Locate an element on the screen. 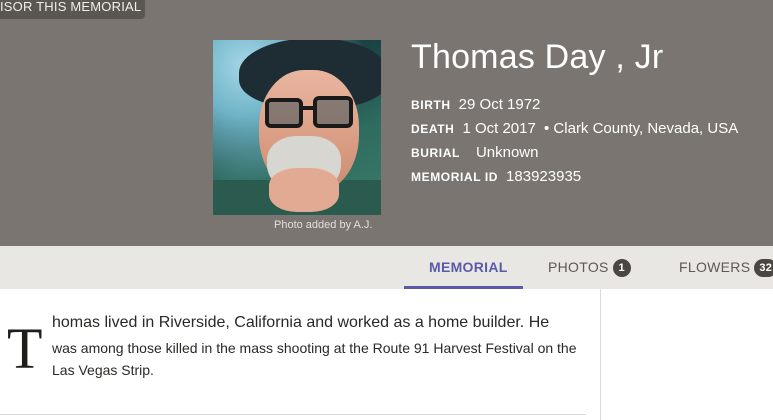  bio-dropcap: T is located at coordinates (25, 348).